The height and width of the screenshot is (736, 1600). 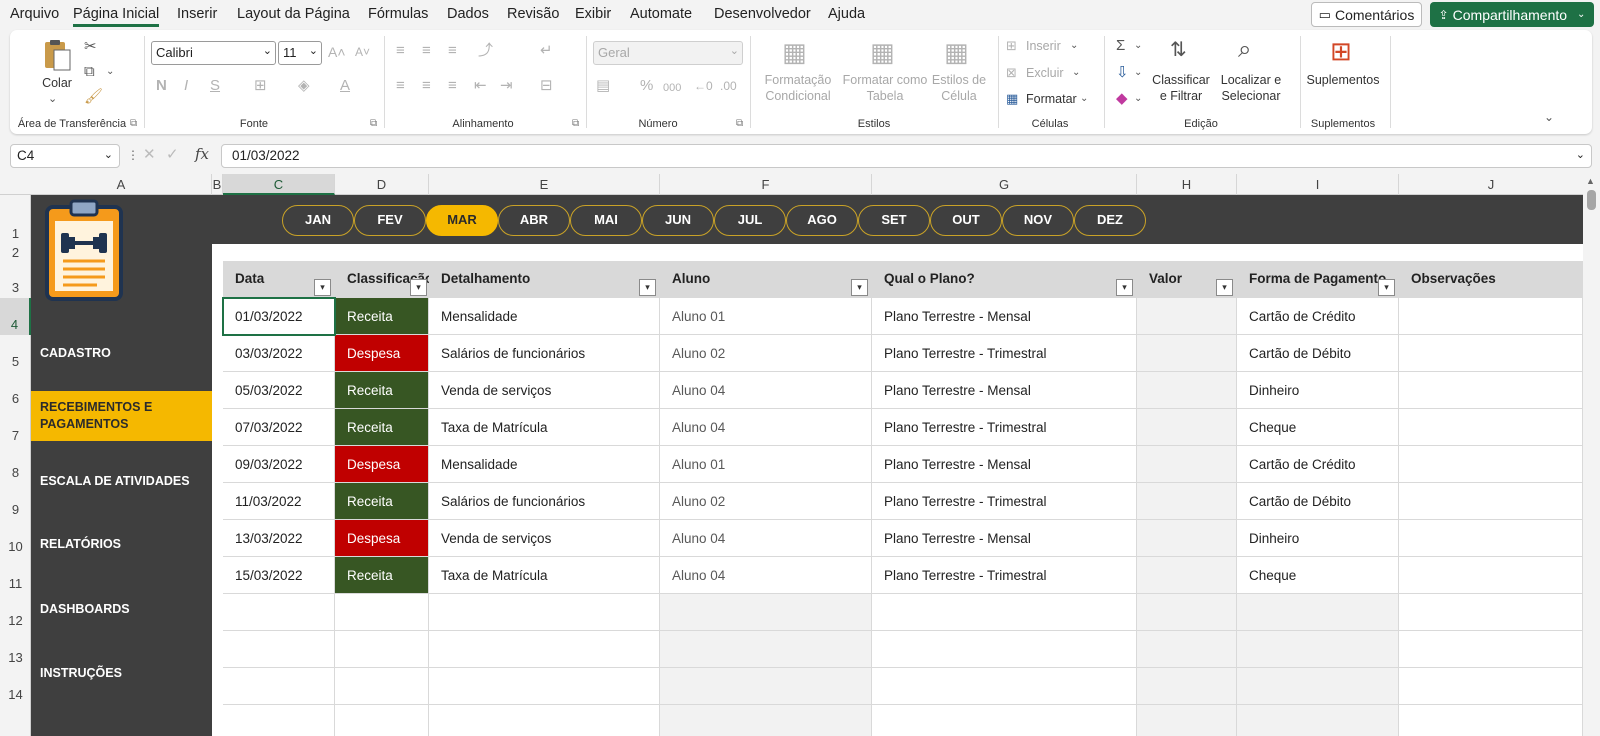 I want to click on clear-icon: ◆, so click(x=1122, y=99).